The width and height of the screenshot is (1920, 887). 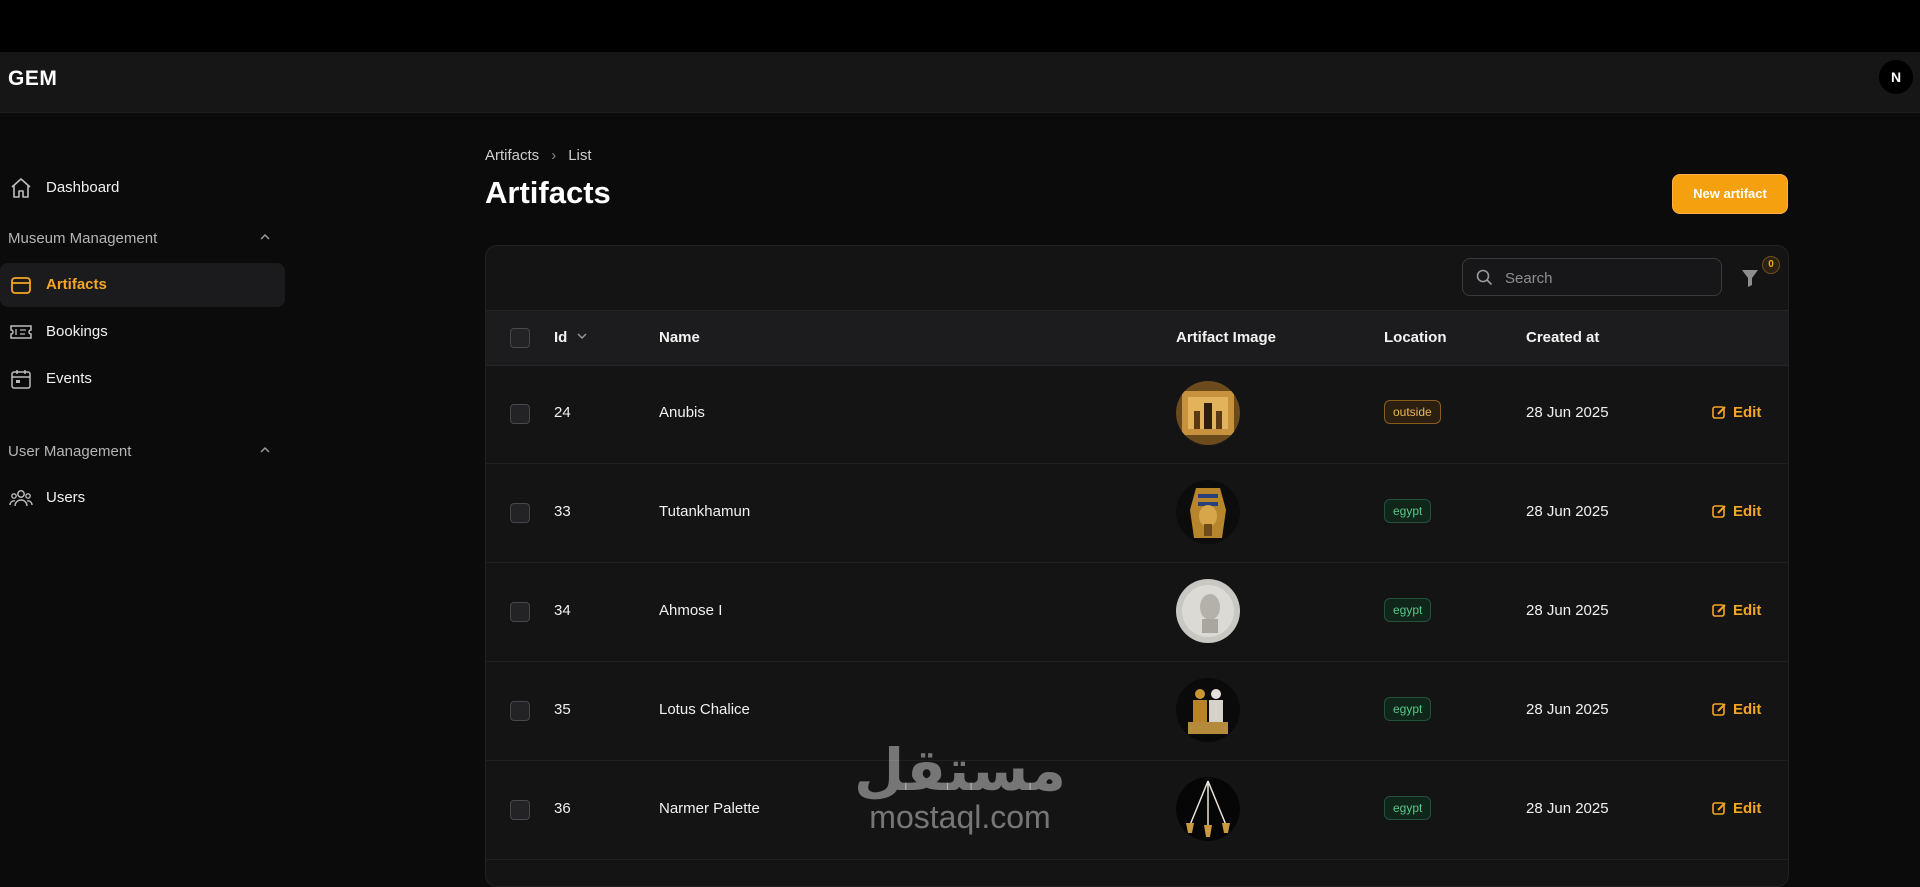 What do you see at coordinates (582, 336) in the screenshot?
I see `chevron-down-icon` at bounding box center [582, 336].